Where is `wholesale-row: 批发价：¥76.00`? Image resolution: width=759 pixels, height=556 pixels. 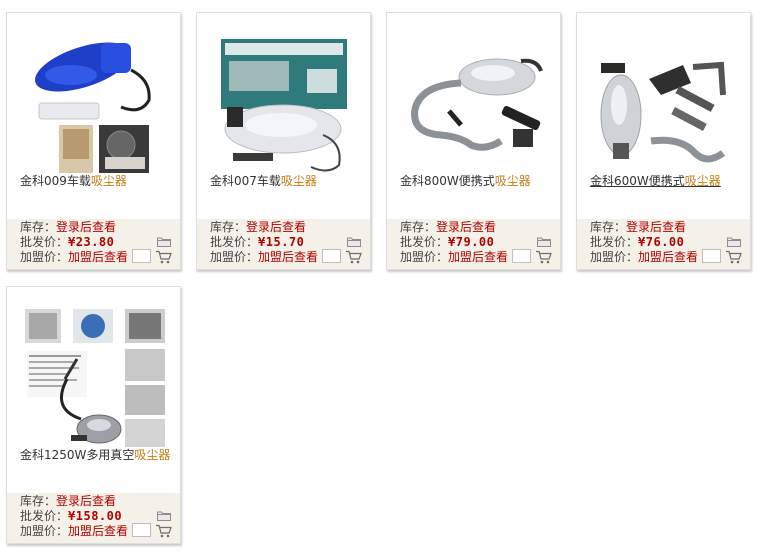 wholesale-row: 批发价：¥76.00 is located at coordinates (637, 242).